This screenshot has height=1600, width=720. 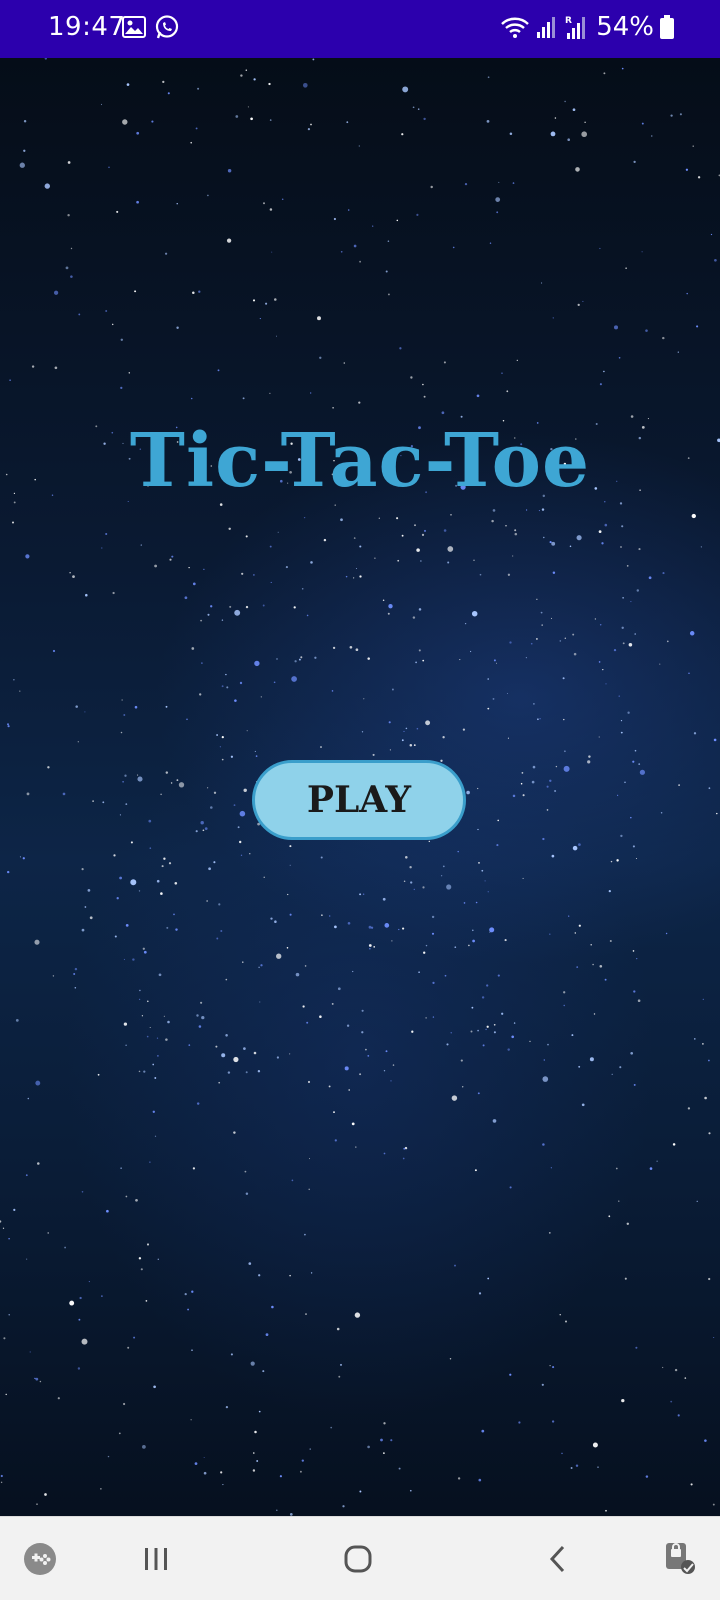 I want to click on battery-icon, so click(x=667, y=27).